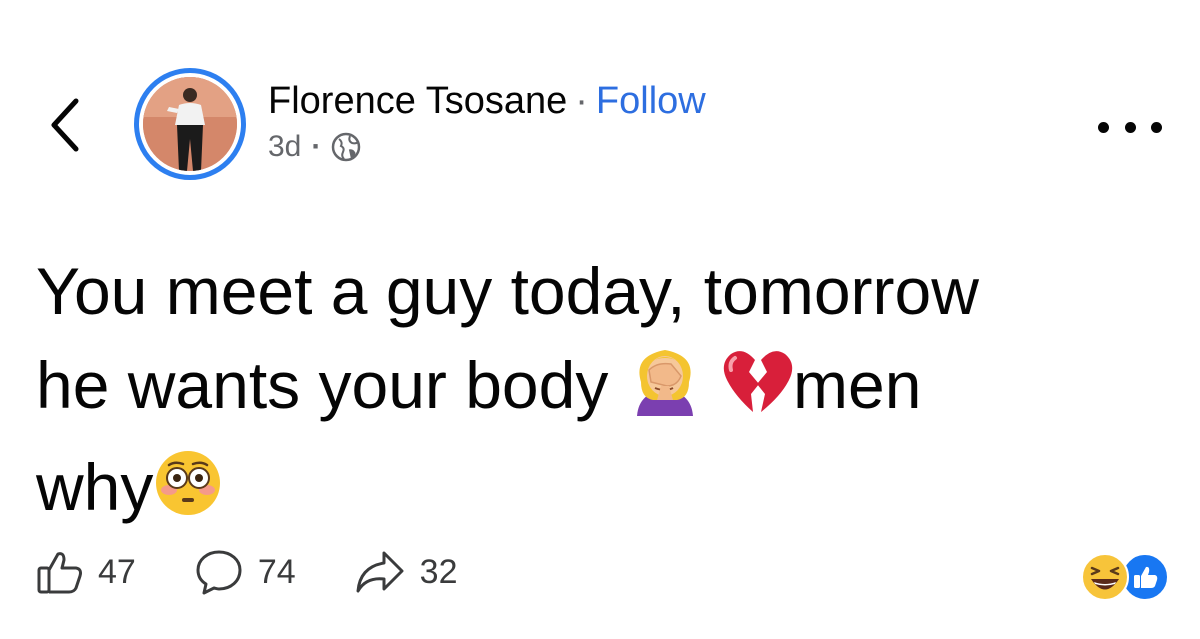 The width and height of the screenshot is (1200, 639). Describe the element at coordinates (651, 101) in the screenshot. I see `follow-button: Follow` at that location.